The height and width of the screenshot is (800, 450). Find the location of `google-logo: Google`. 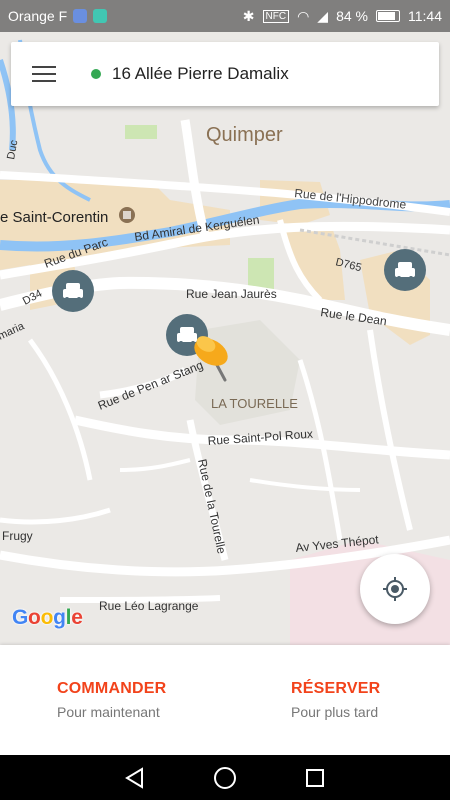

google-logo: Google is located at coordinates (47, 618).